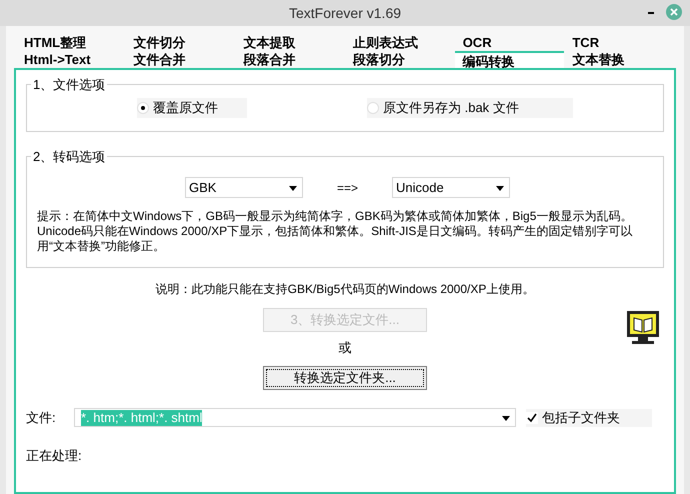 This screenshot has width=690, height=494. I want to click on hint-text: 提示：在简体中文Windows下，GB码一般显示为纯简体字，GBK码为繁体或简体加繁体，Big5一般显示为乱码。Unicode码只能在Windows 2000/XP下显示，包括简体和繁体。Shift-JIS是日文编码。转码产生的固定错别字可以用“文本替换”功能修正。, so click(335, 231).